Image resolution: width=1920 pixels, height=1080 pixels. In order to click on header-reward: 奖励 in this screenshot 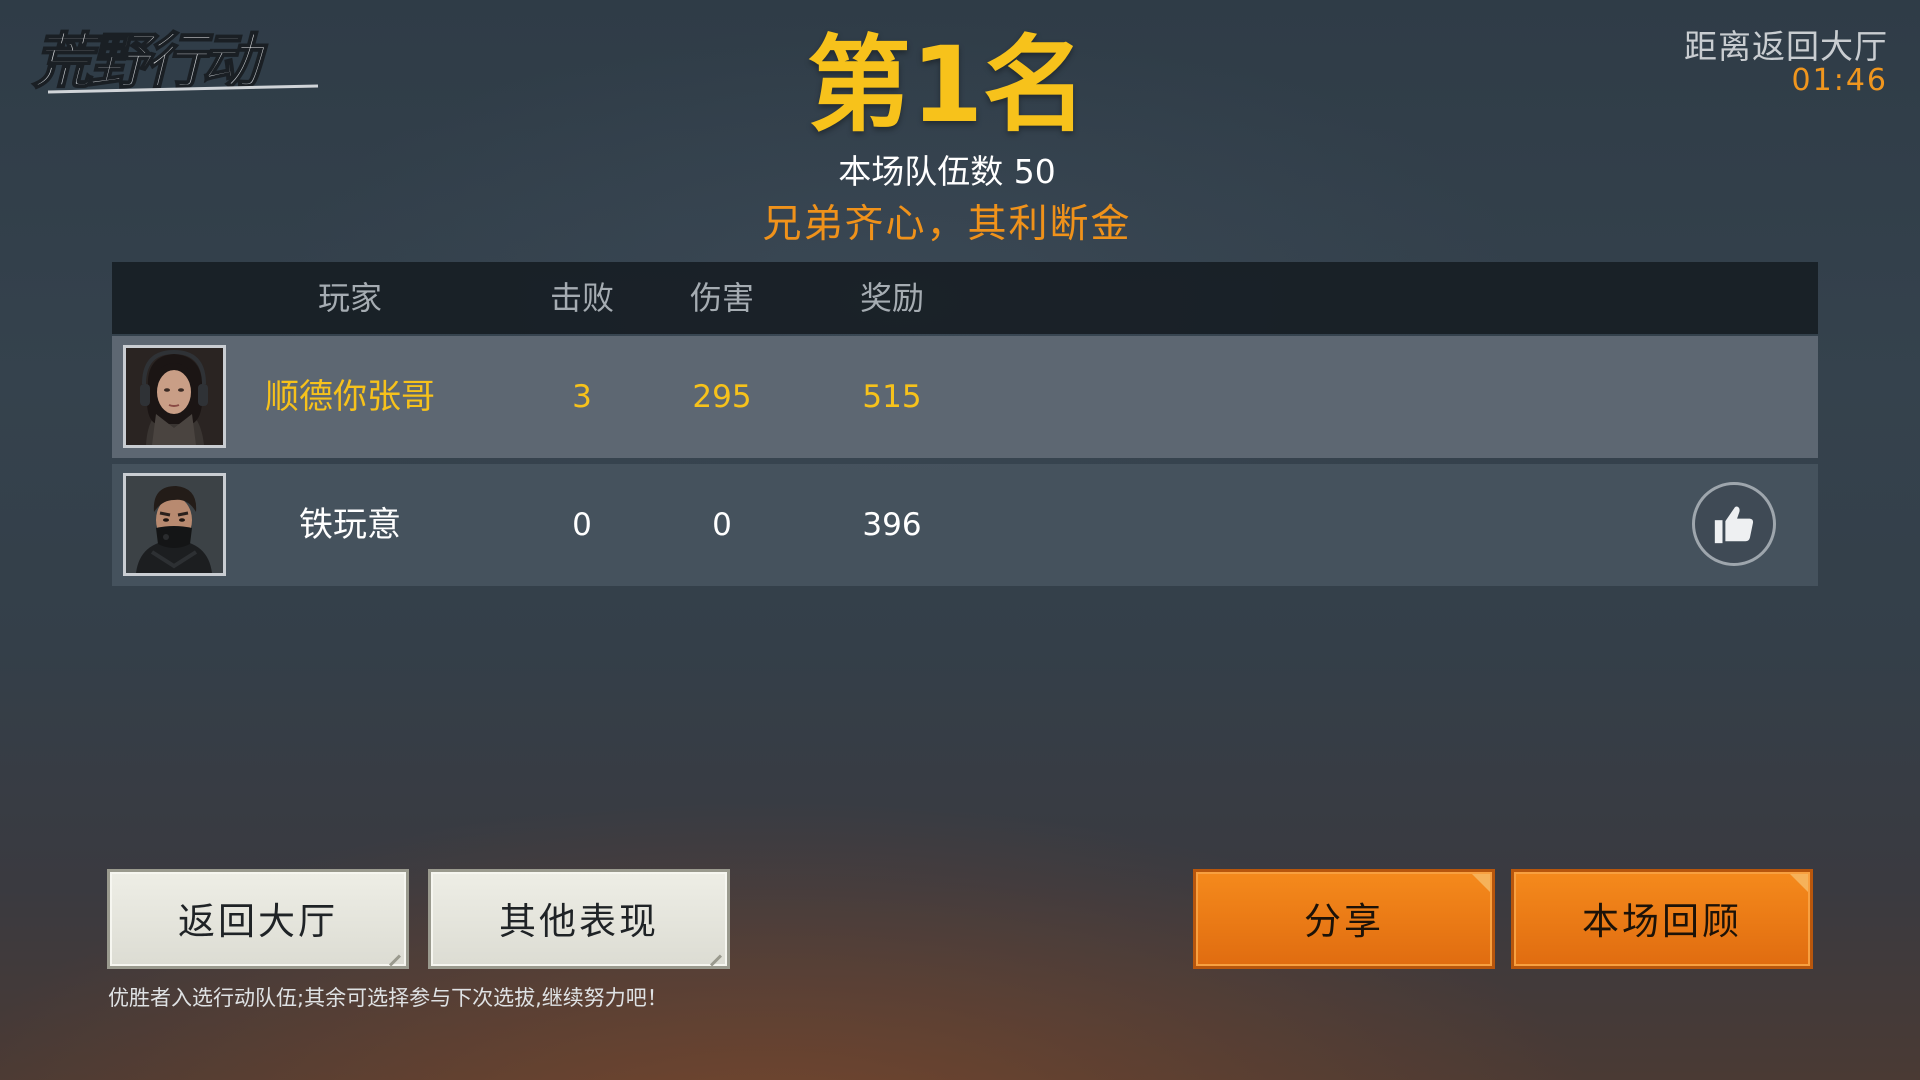, I will do `click(891, 298)`.